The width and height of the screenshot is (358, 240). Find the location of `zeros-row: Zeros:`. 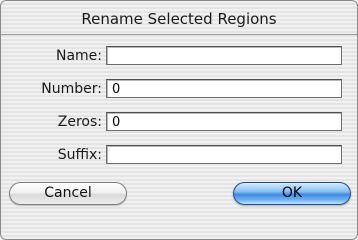

zeros-row: Zeros: is located at coordinates (179, 123).